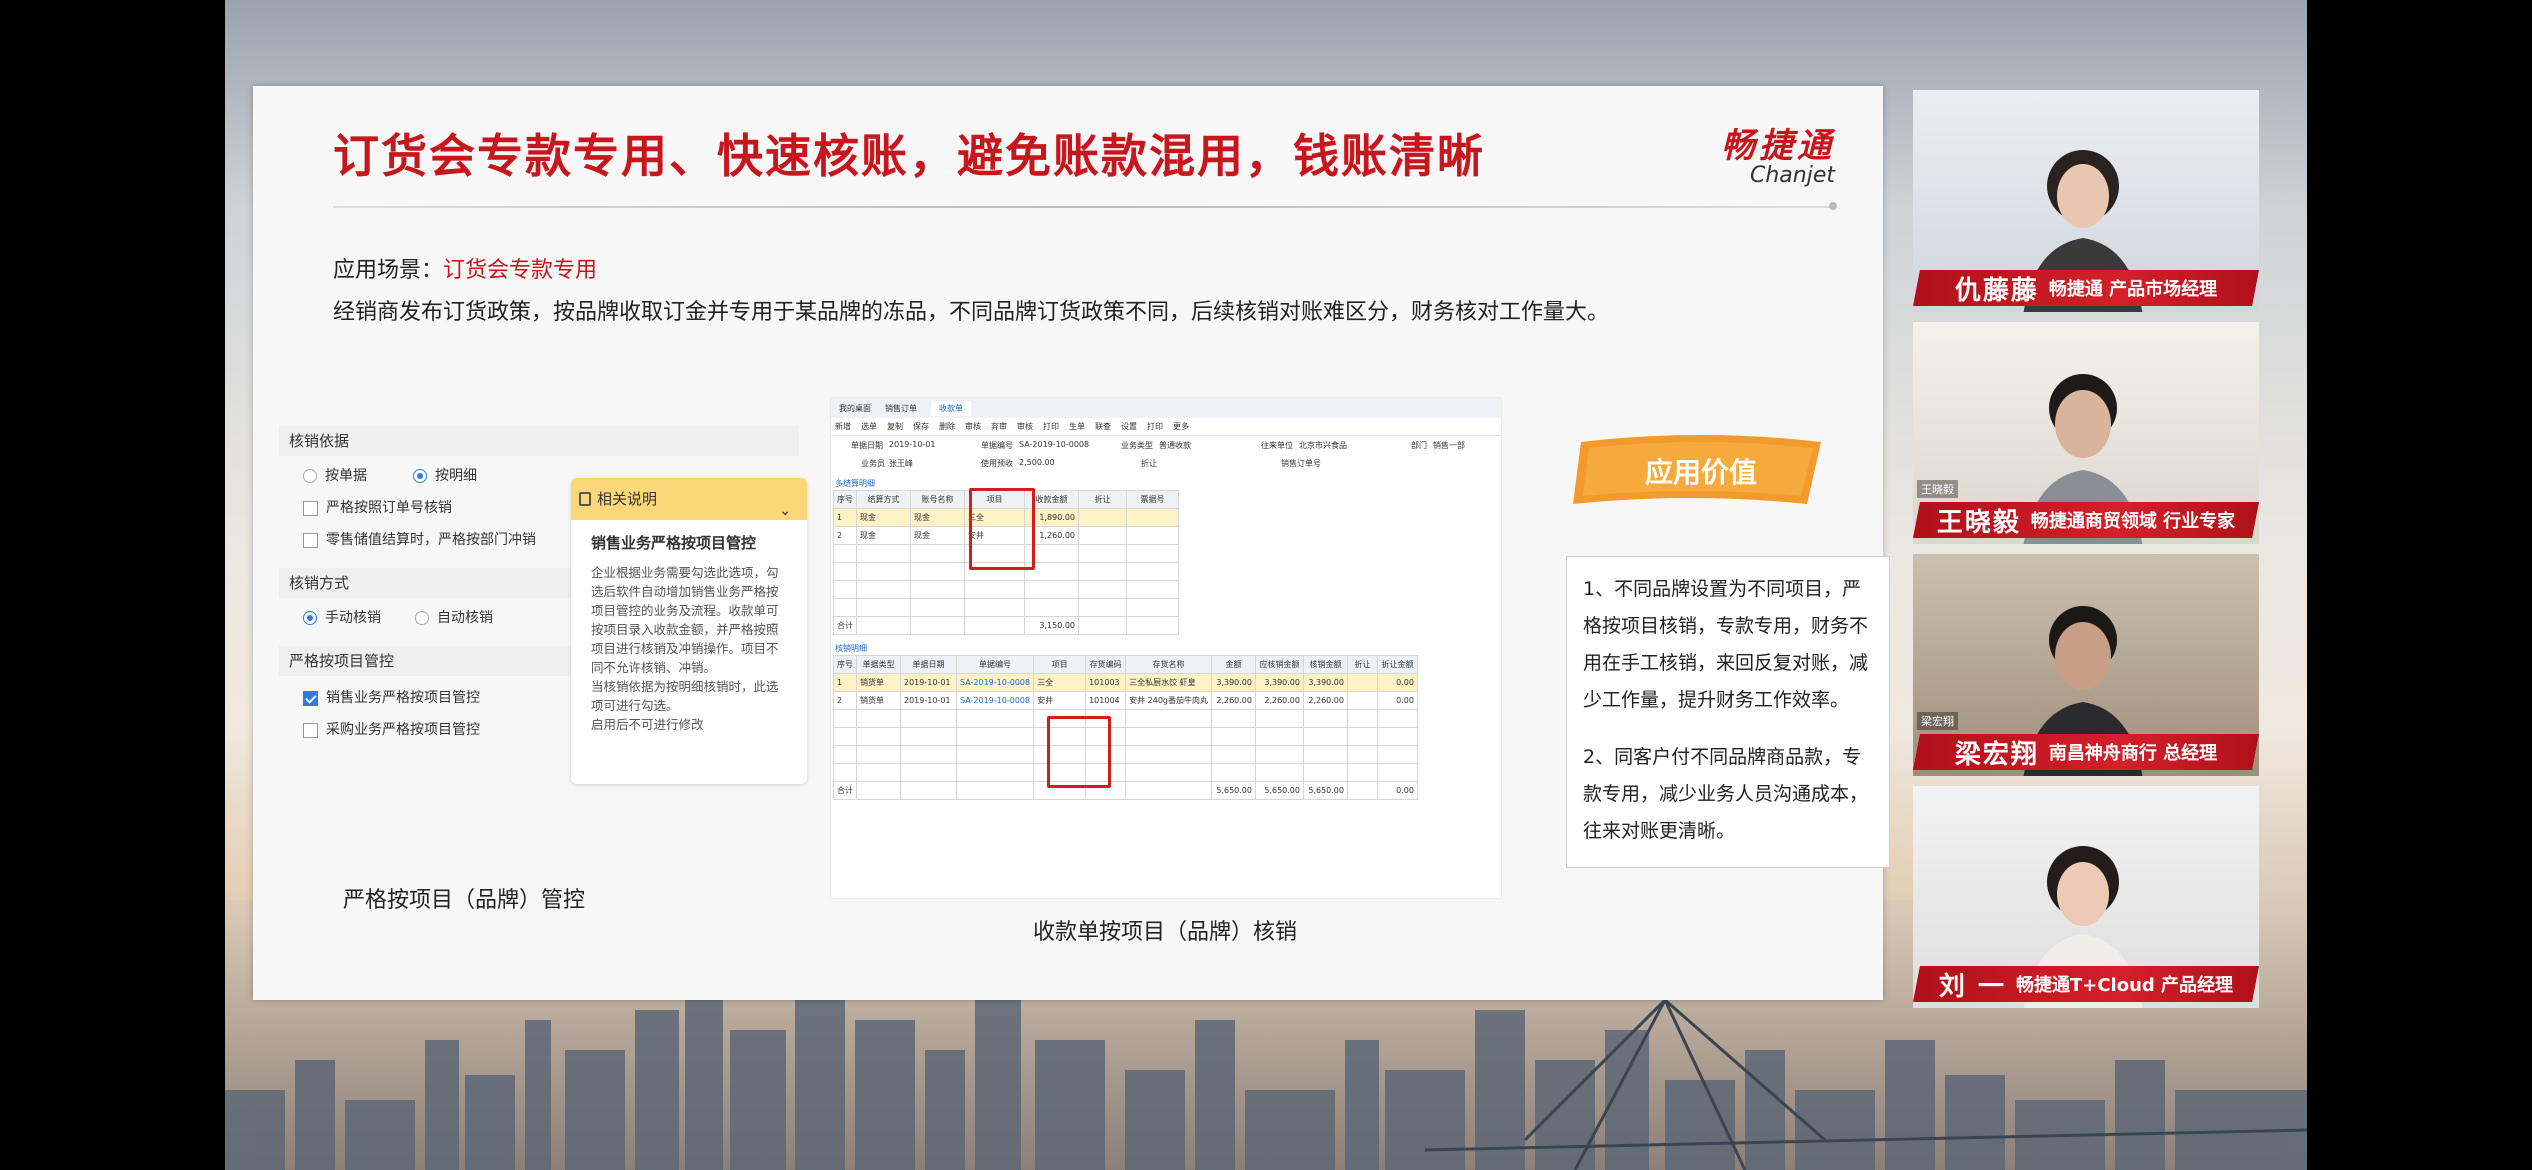 The height and width of the screenshot is (1170, 2532). Describe the element at coordinates (310, 698) in the screenshot. I see `checkbox-sales-project` at that location.